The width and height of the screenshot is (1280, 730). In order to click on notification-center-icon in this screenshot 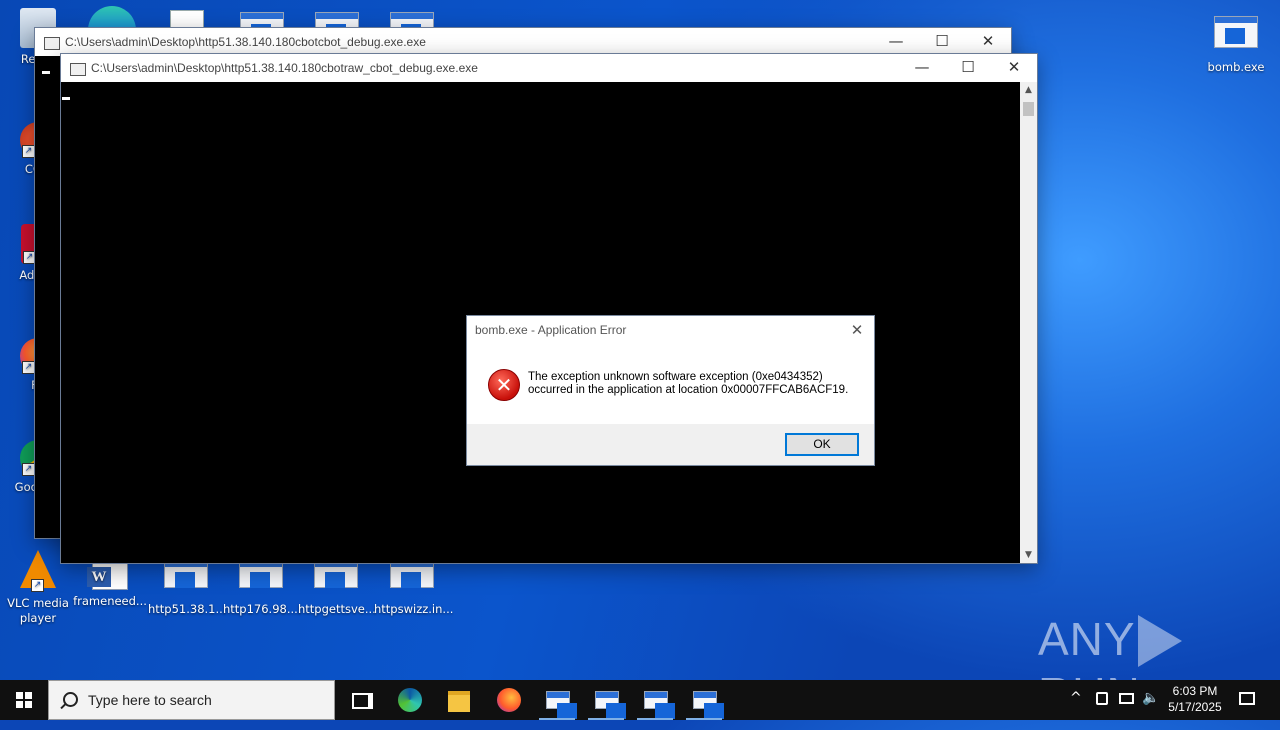, I will do `click(1247, 698)`.